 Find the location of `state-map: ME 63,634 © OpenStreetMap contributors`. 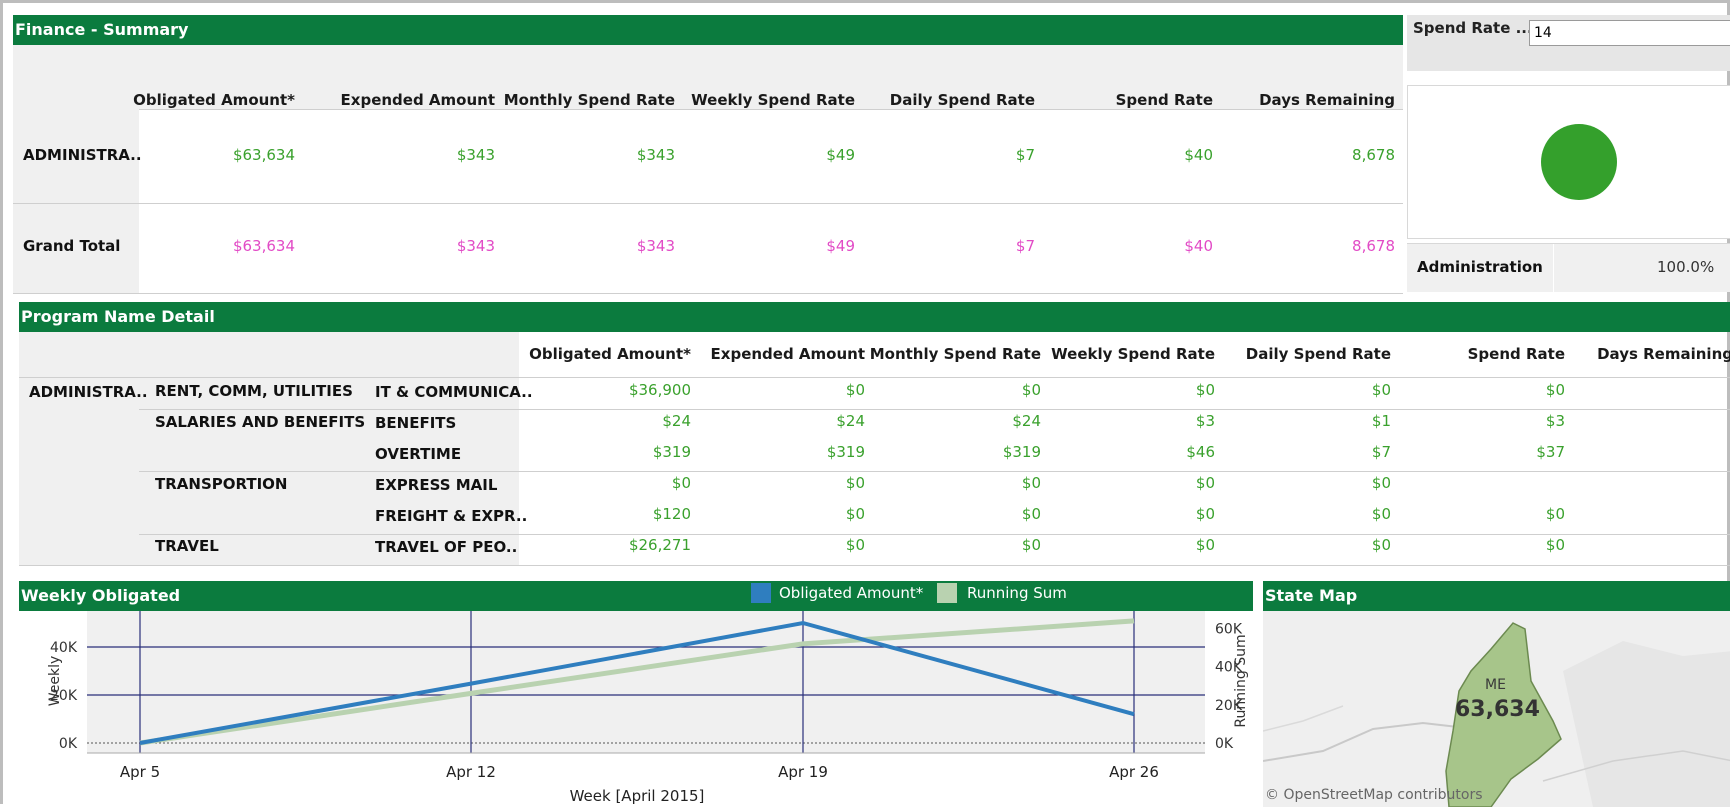

state-map: ME 63,634 © OpenStreetMap contributors is located at coordinates (1496, 709).